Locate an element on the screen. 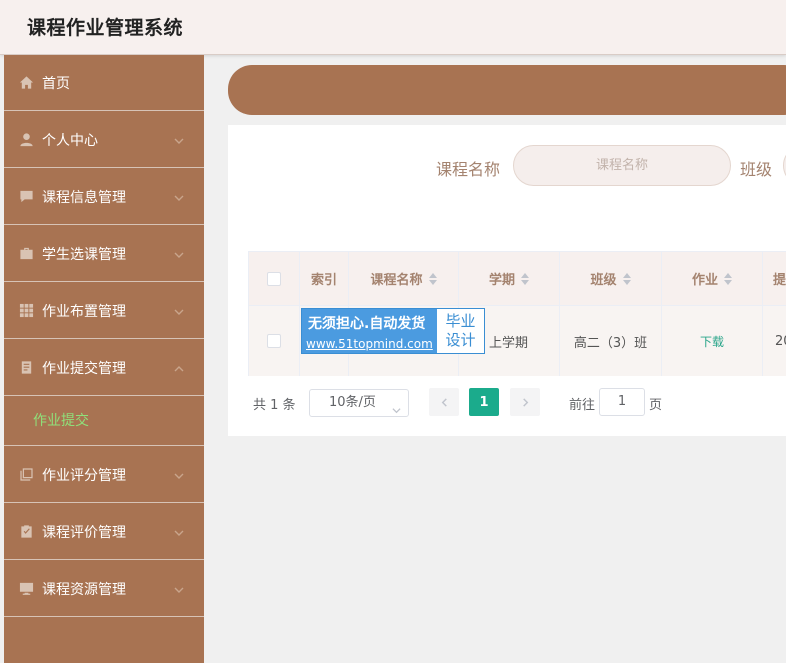 The image size is (786, 663). header-term: 学期 is located at coordinates (509, 278).